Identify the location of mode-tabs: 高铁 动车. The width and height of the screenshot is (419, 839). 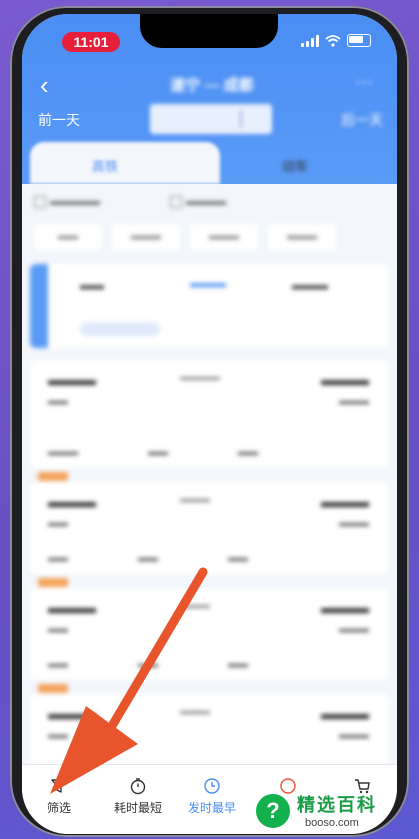
(209, 163).